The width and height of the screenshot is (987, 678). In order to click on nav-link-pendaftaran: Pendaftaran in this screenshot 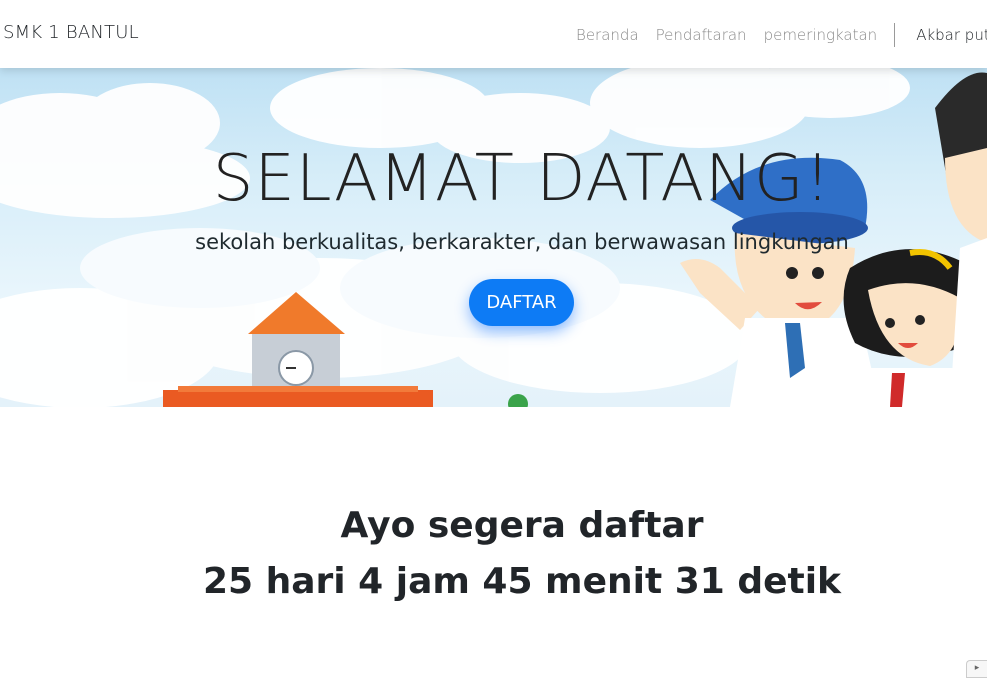, I will do `click(701, 35)`.